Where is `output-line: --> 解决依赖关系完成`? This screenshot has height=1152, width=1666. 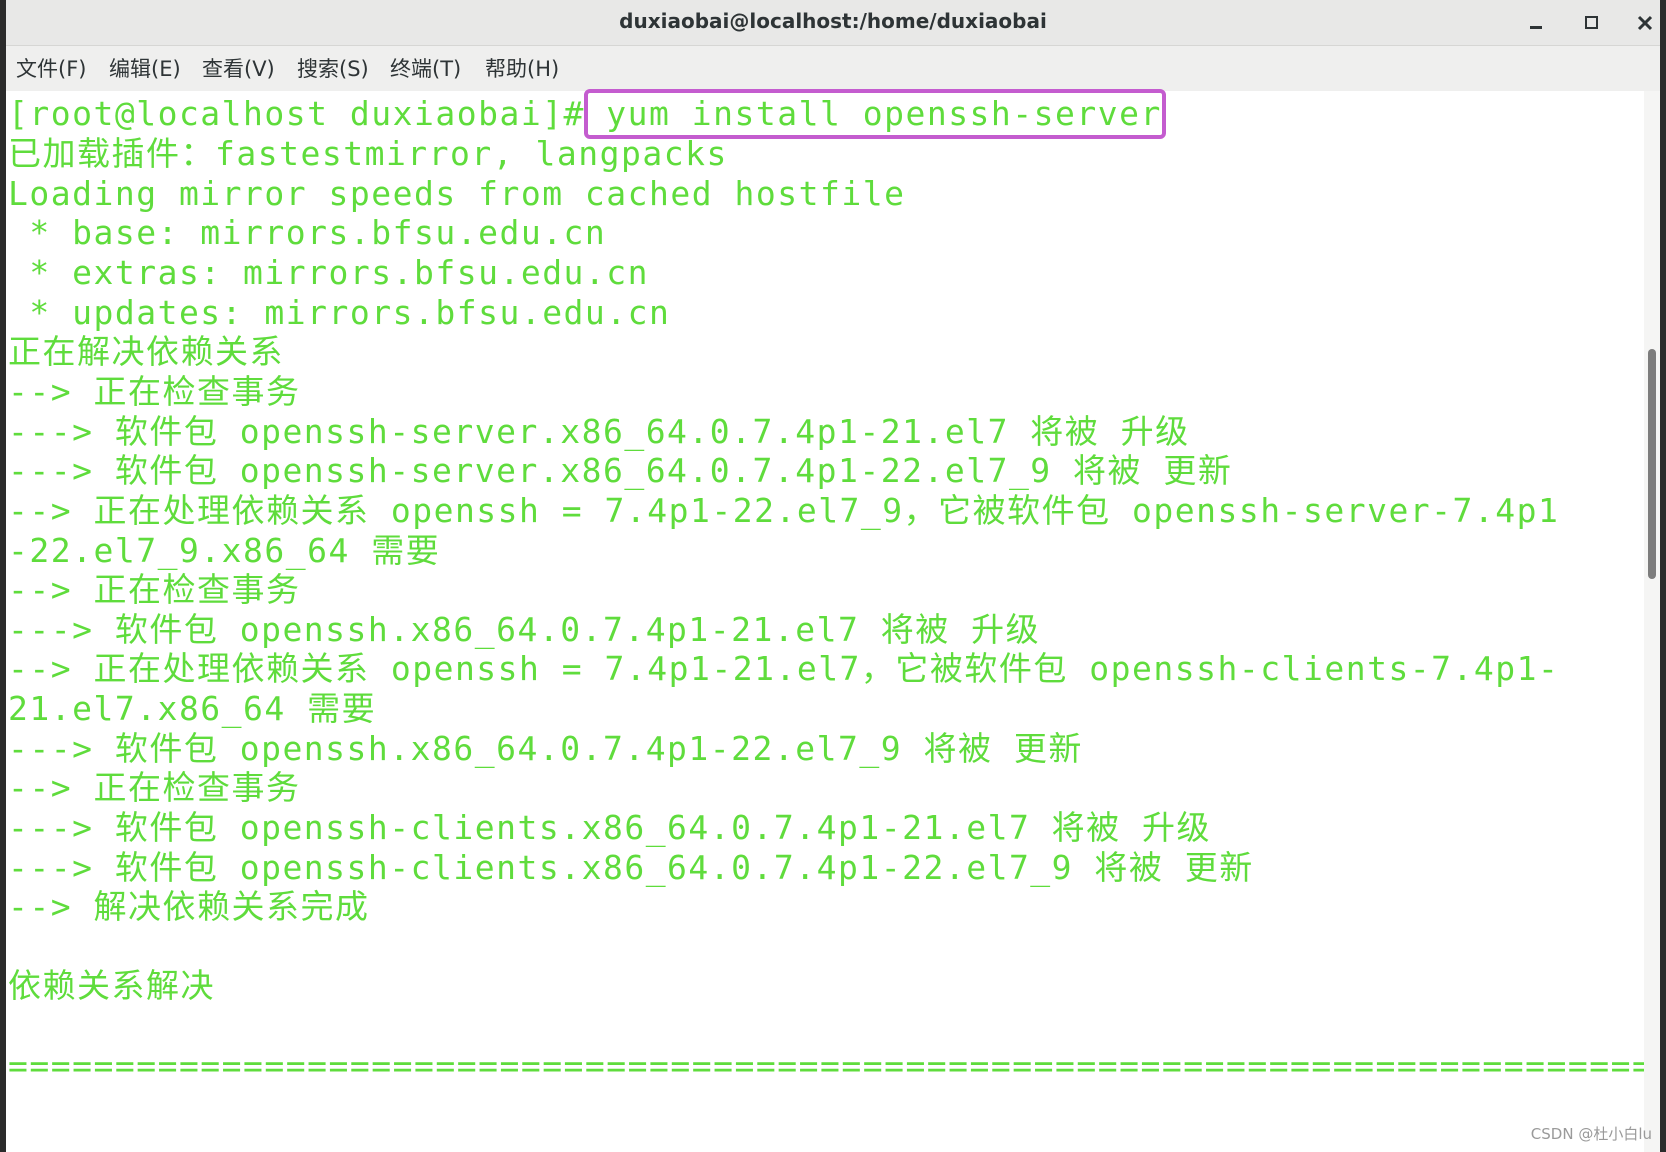 output-line: --> 解决依赖关系完成 is located at coordinates (189, 906).